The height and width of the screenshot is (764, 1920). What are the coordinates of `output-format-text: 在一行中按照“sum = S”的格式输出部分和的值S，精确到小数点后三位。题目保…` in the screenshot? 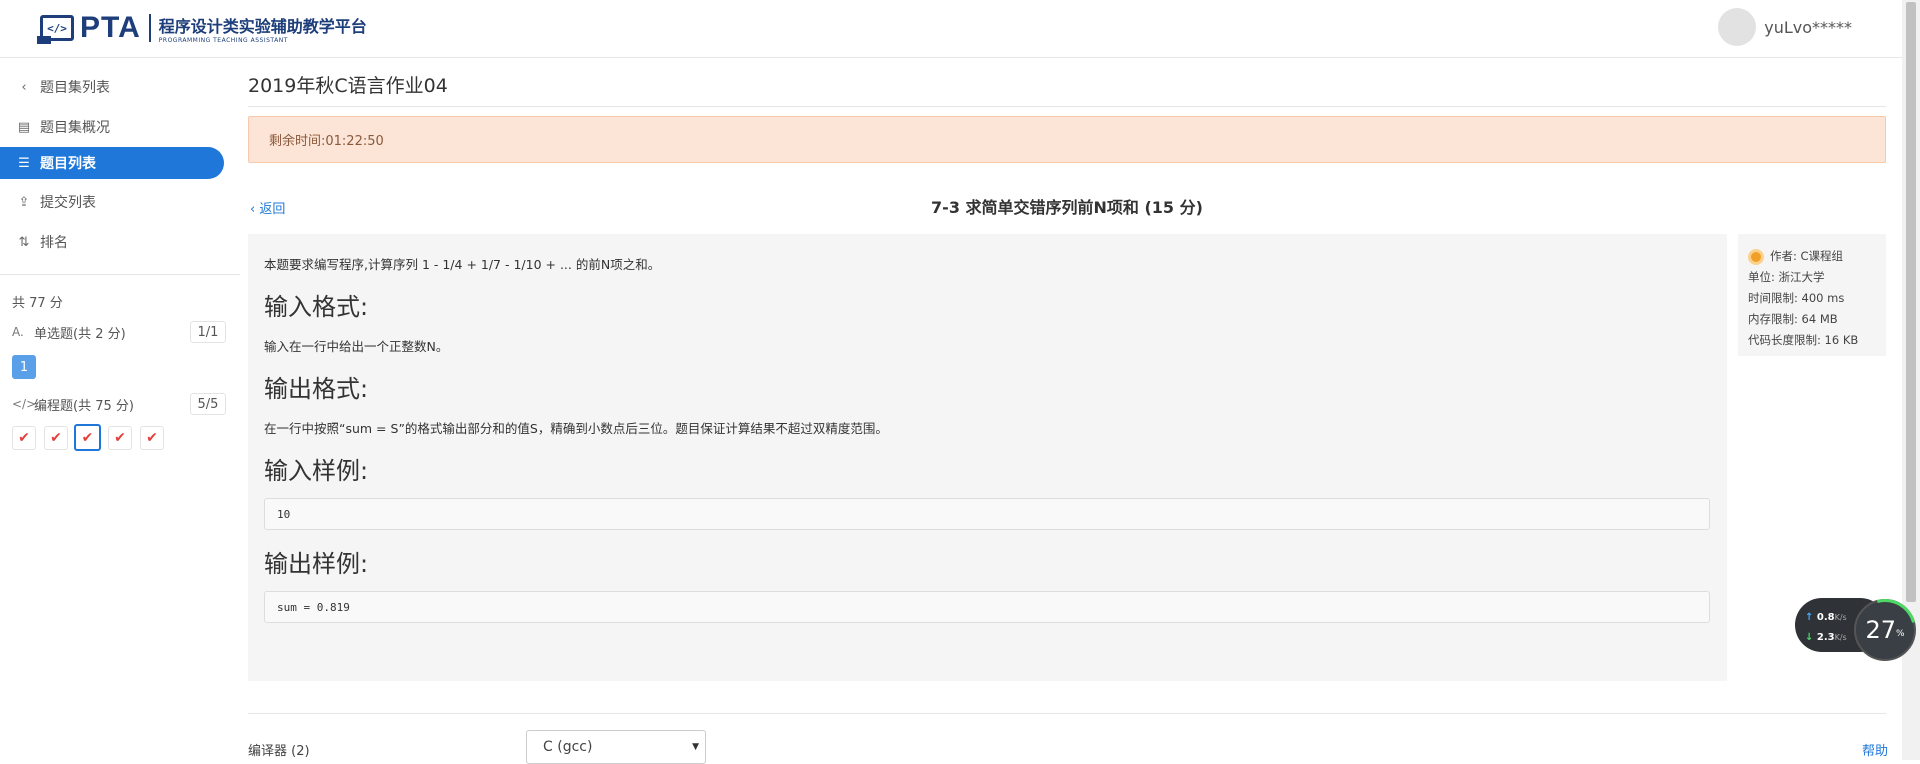 It's located at (576, 428).